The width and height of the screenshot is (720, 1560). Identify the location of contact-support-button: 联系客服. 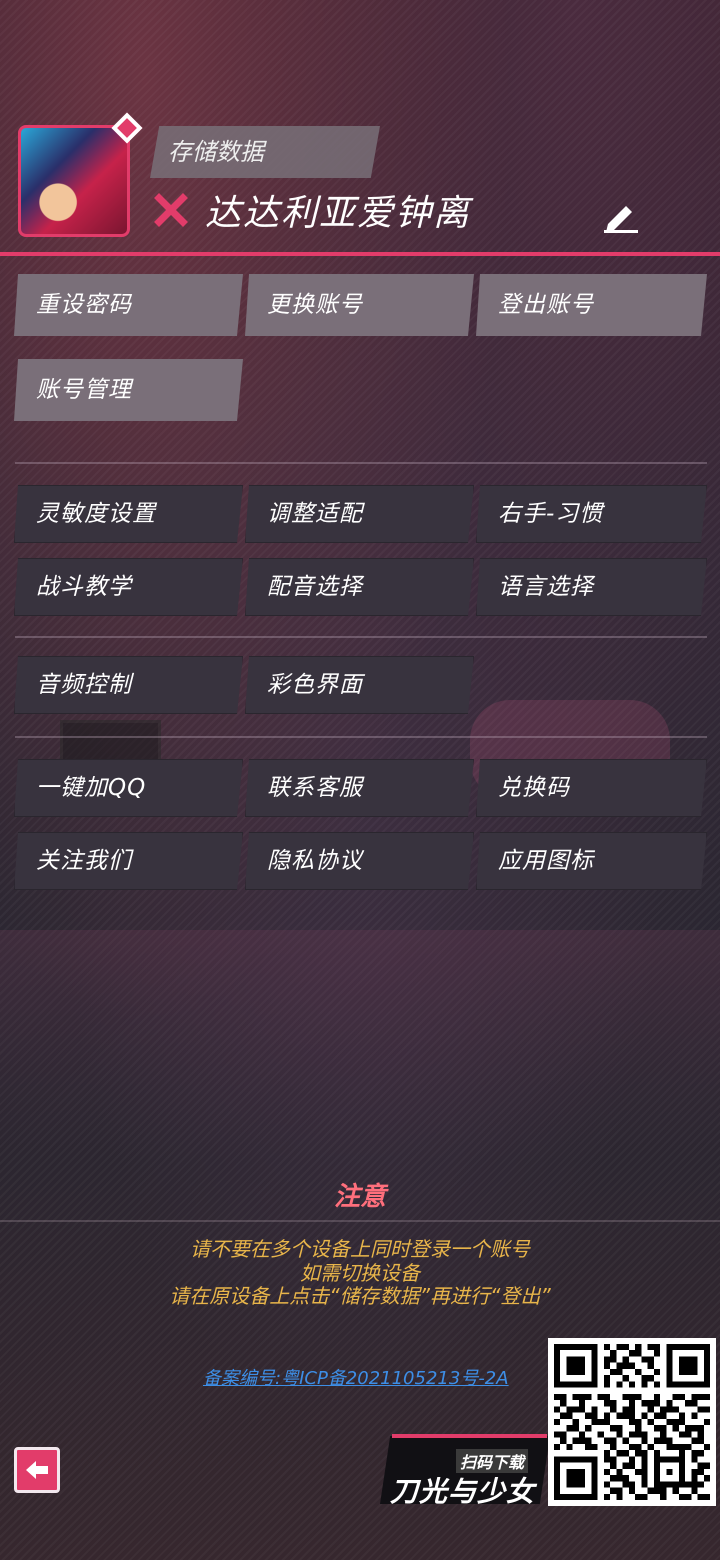
(359, 788).